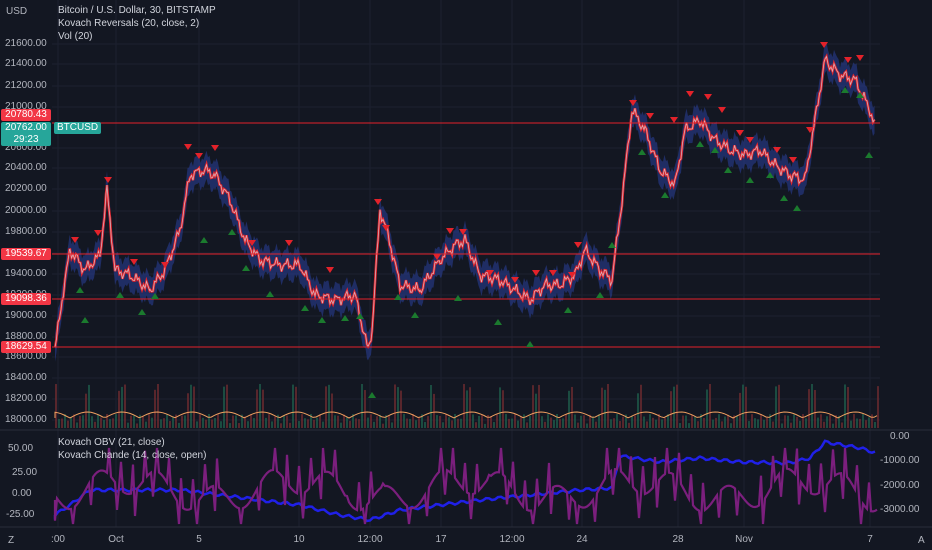 Image resolution: width=932 pixels, height=550 pixels. What do you see at coordinates (466, 406) in the screenshot?
I see `volume-bars` at bounding box center [466, 406].